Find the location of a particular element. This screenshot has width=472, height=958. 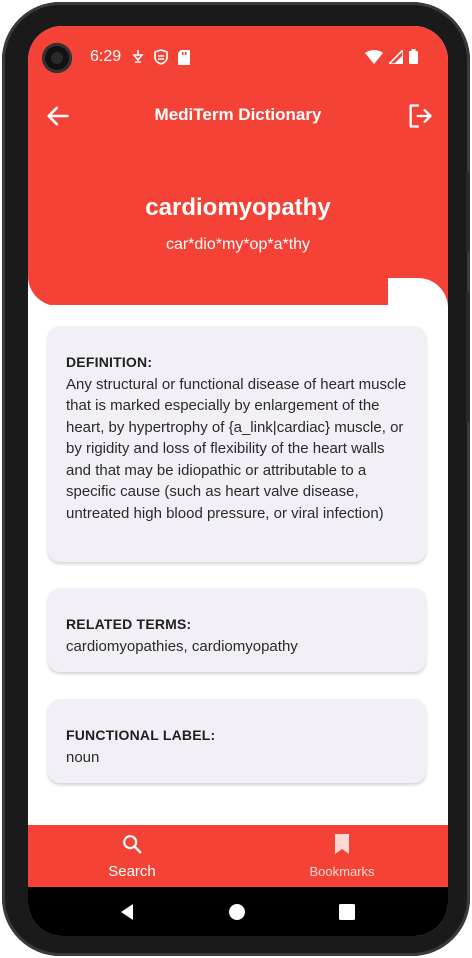

system-back-icon is located at coordinates (127, 912).